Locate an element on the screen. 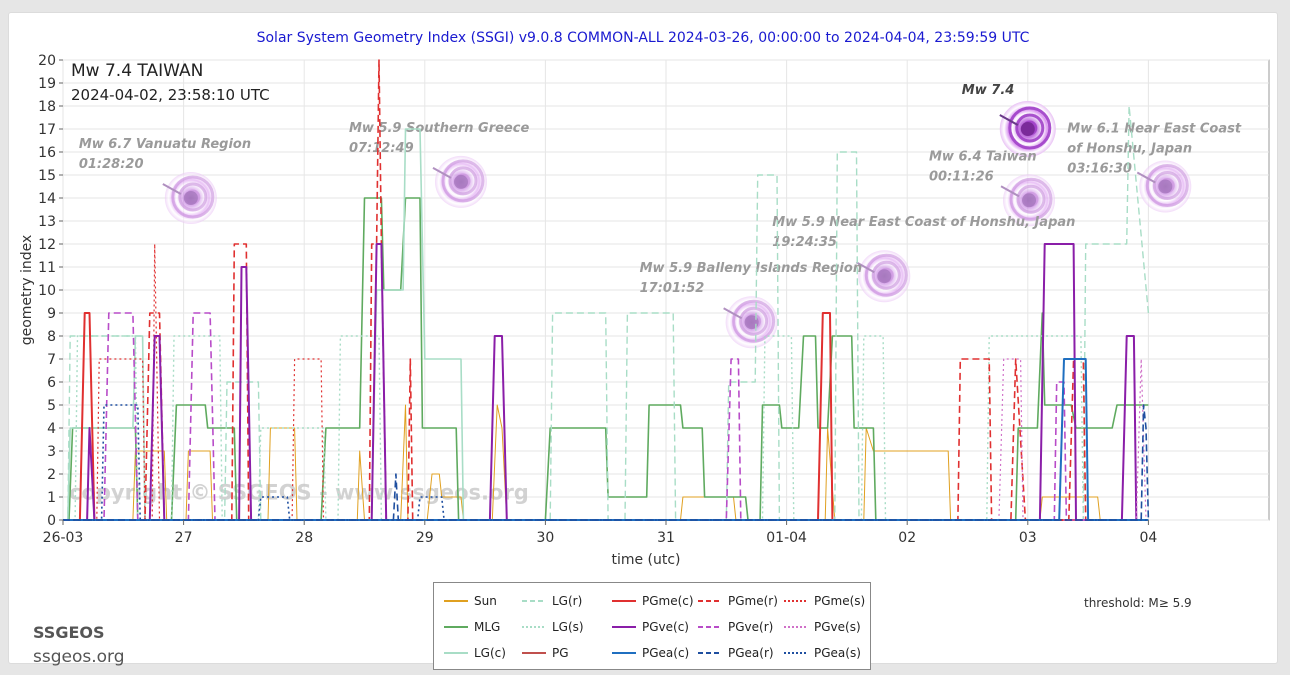 Image resolution: width=1290 pixels, height=675 pixels. legend-label: PGea(c) is located at coordinates (666, 653).